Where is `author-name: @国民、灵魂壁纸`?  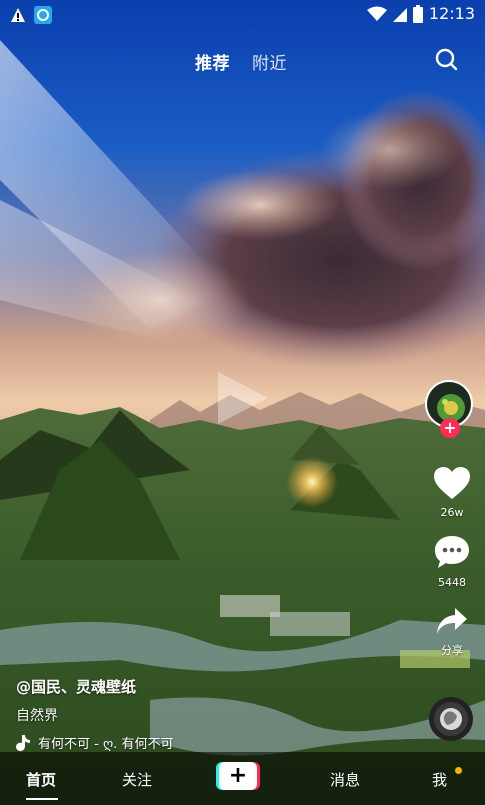
author-name: @国民、灵魂壁纸 is located at coordinates (206, 686).